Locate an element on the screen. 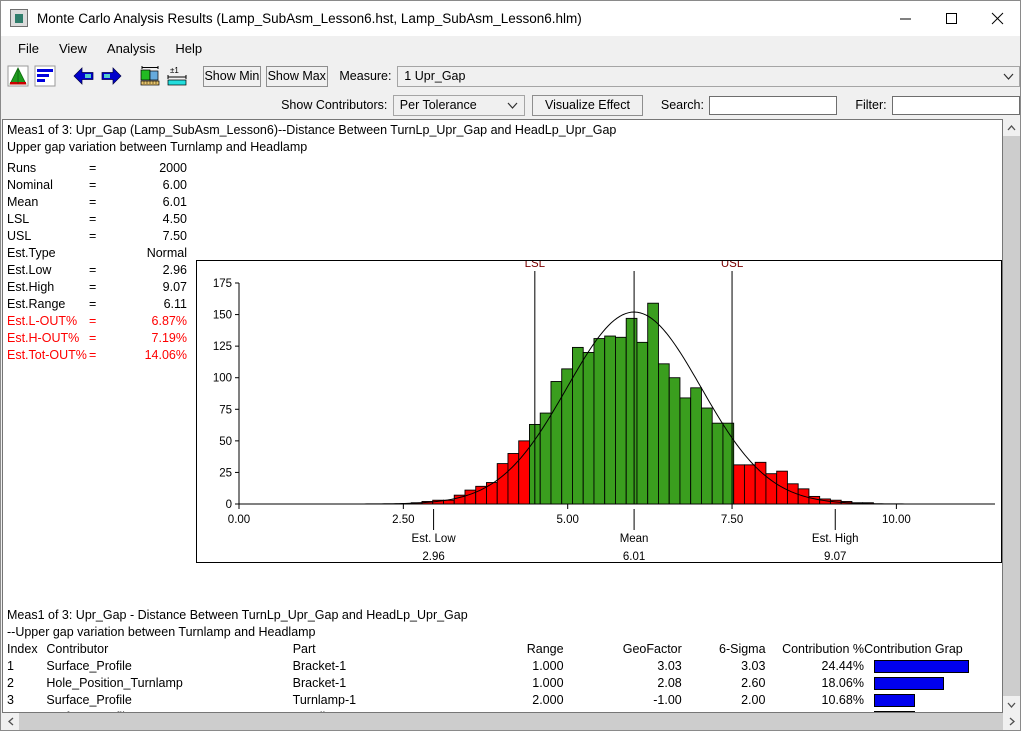 Image resolution: width=1021 pixels, height=731 pixels. table-cell: Bracket-1 is located at coordinates (319, 666).